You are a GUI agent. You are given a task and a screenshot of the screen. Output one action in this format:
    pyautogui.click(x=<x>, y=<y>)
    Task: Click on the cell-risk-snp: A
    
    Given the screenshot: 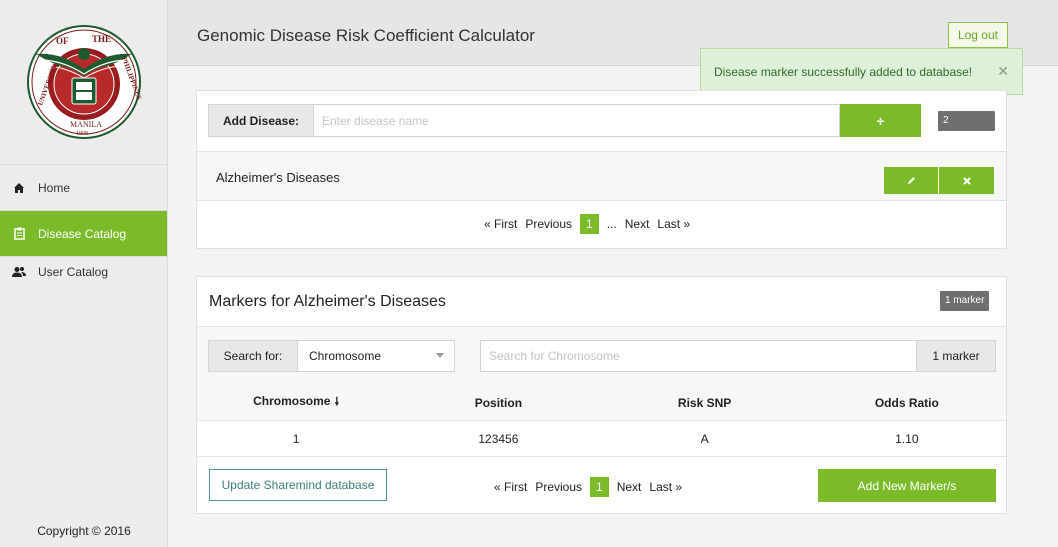 What is the action you would take?
    pyautogui.click(x=704, y=438)
    